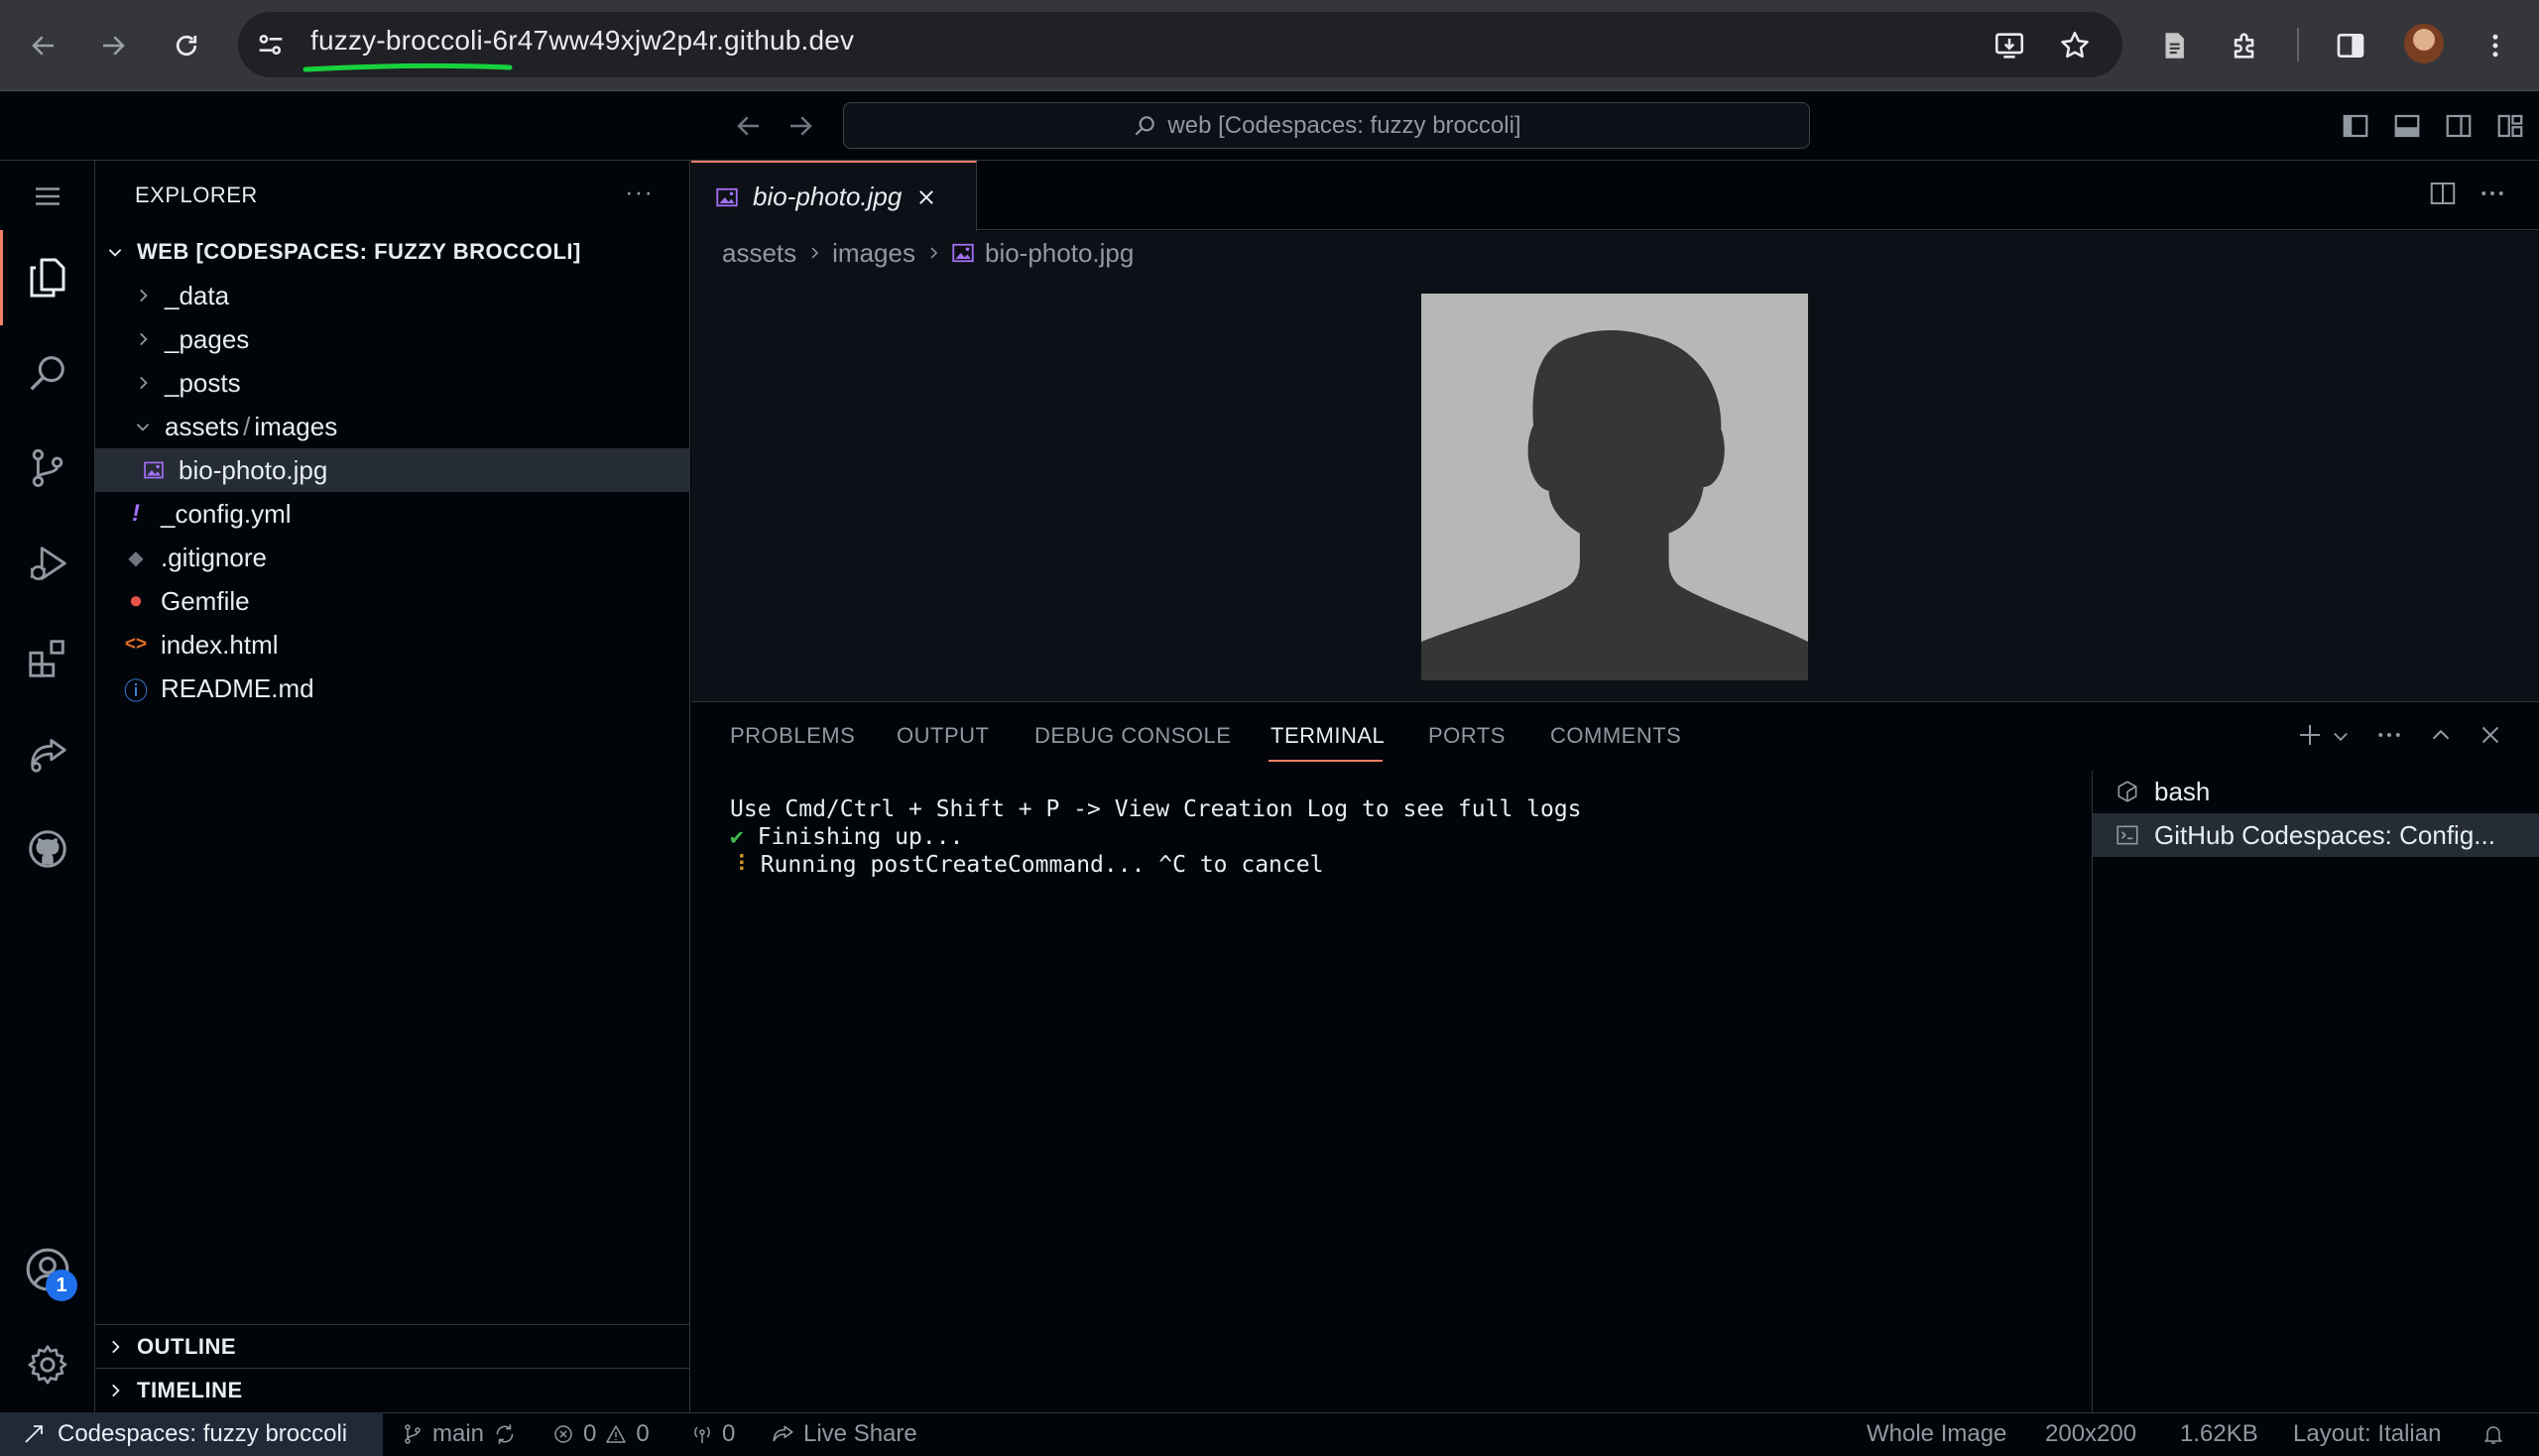 The image size is (2539, 1456). I want to click on back-arrow-icon, so click(43, 45).